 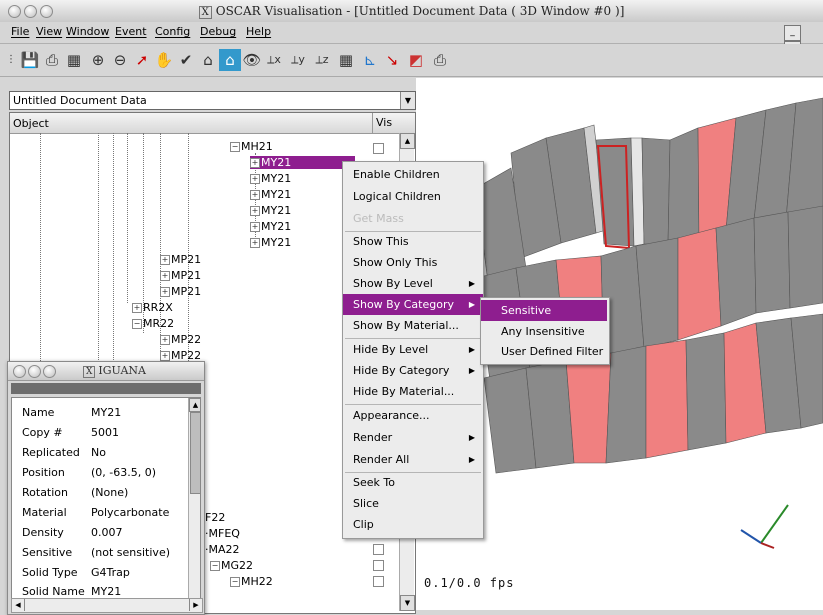 What do you see at coordinates (152, 307) in the screenshot?
I see `tree-node: + RR2X` at bounding box center [152, 307].